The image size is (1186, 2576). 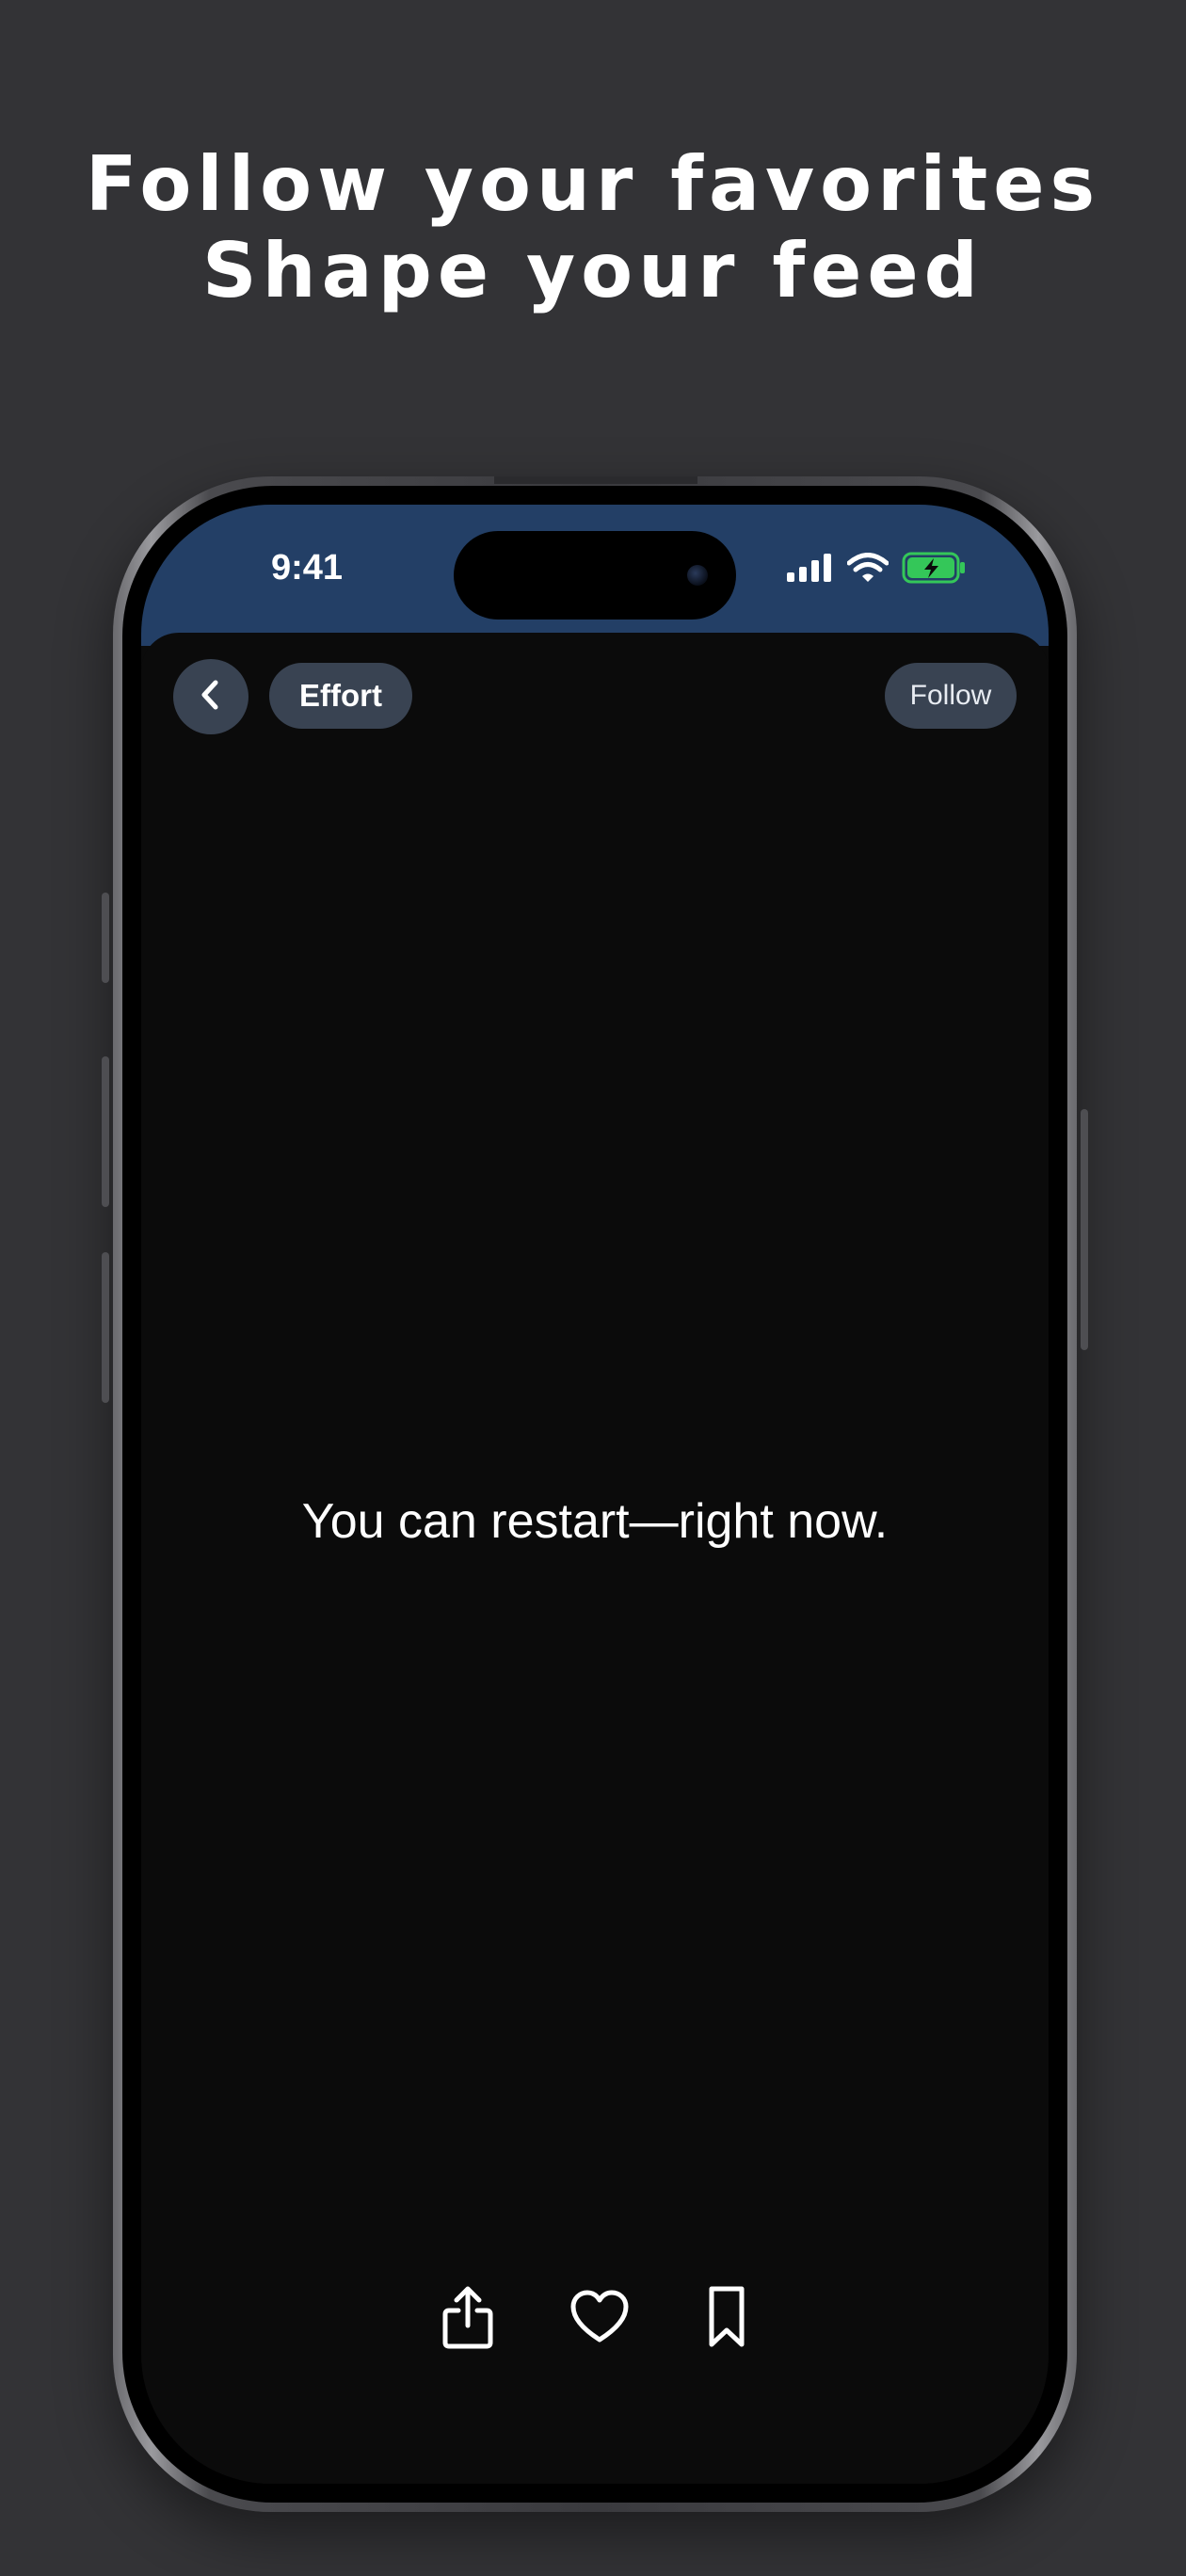 I want to click on quote-text: You can restart—right now., so click(x=595, y=1521).